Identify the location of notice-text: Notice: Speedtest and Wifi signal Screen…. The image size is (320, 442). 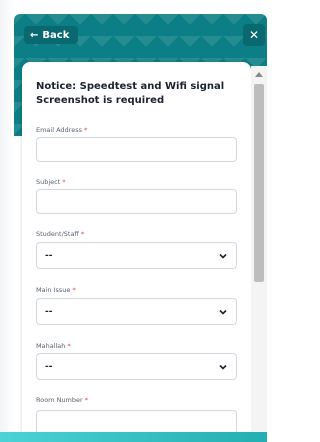
(130, 93).